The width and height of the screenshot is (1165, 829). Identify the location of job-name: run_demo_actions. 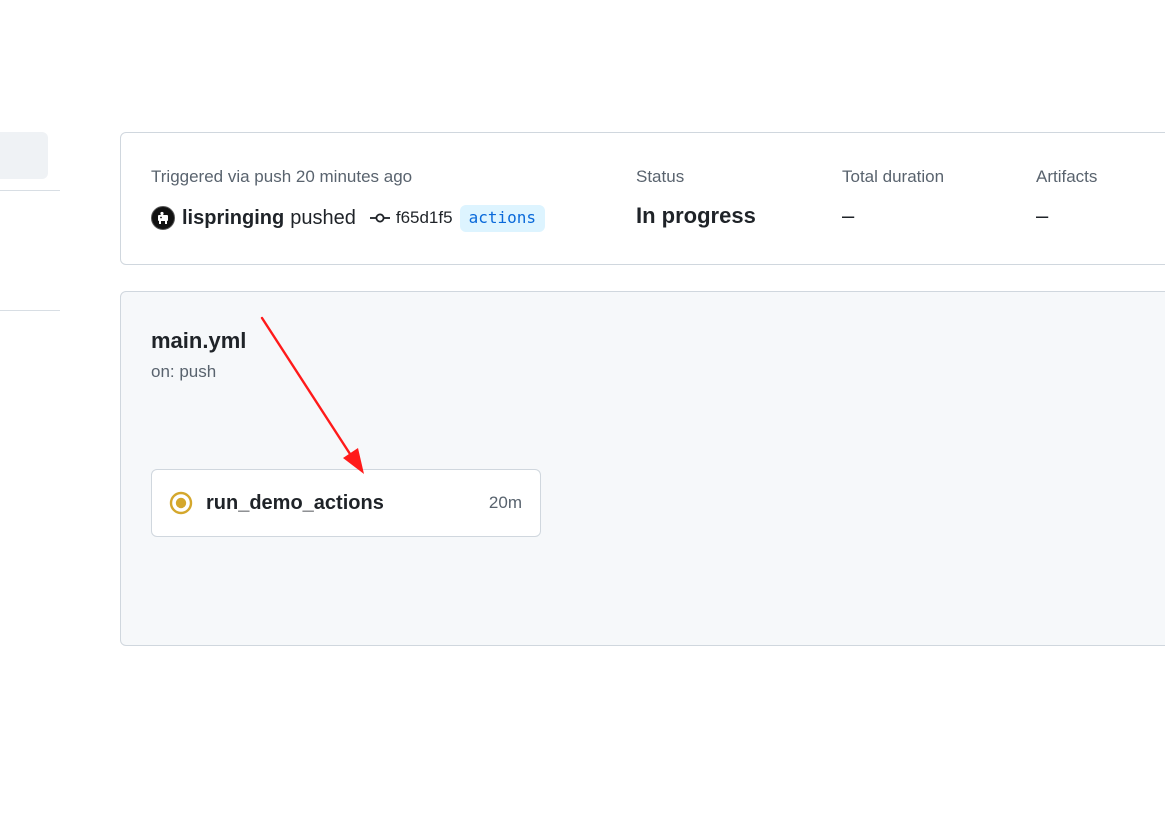
(295, 502).